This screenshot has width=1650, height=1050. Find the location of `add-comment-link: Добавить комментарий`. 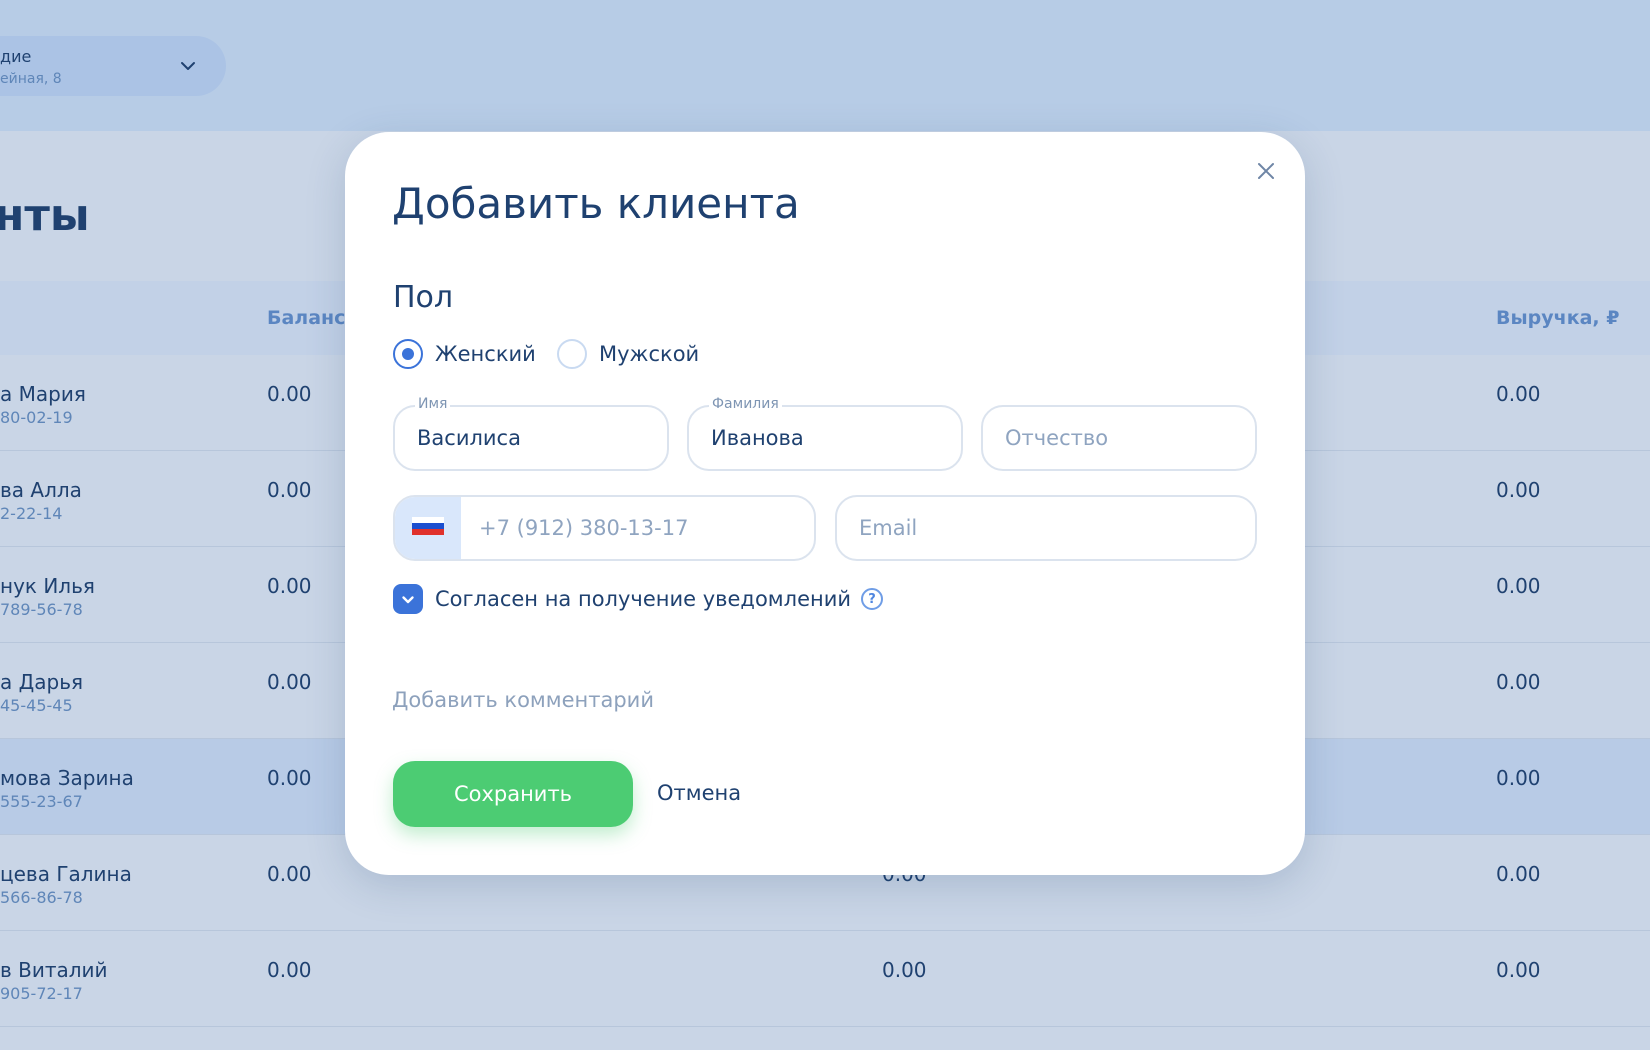

add-comment-link: Добавить комментарий is located at coordinates (523, 700).